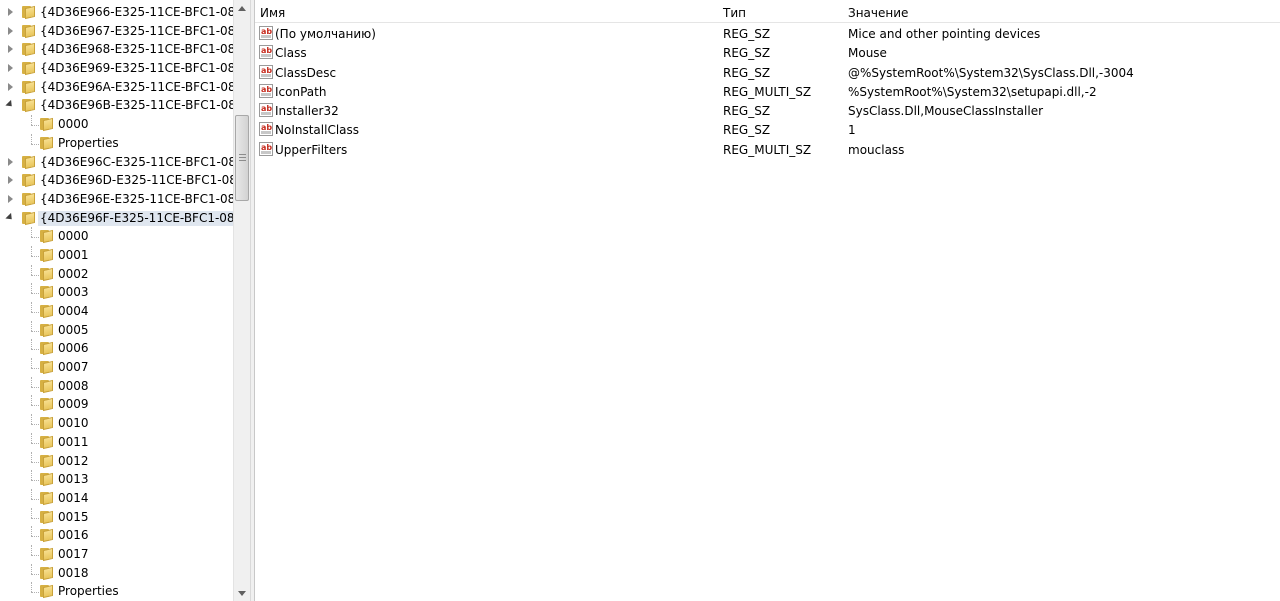  What do you see at coordinates (136, 68) in the screenshot?
I see `tree-item-label: {4D36E969-E325-11CE-BFC1-08002E` at bounding box center [136, 68].